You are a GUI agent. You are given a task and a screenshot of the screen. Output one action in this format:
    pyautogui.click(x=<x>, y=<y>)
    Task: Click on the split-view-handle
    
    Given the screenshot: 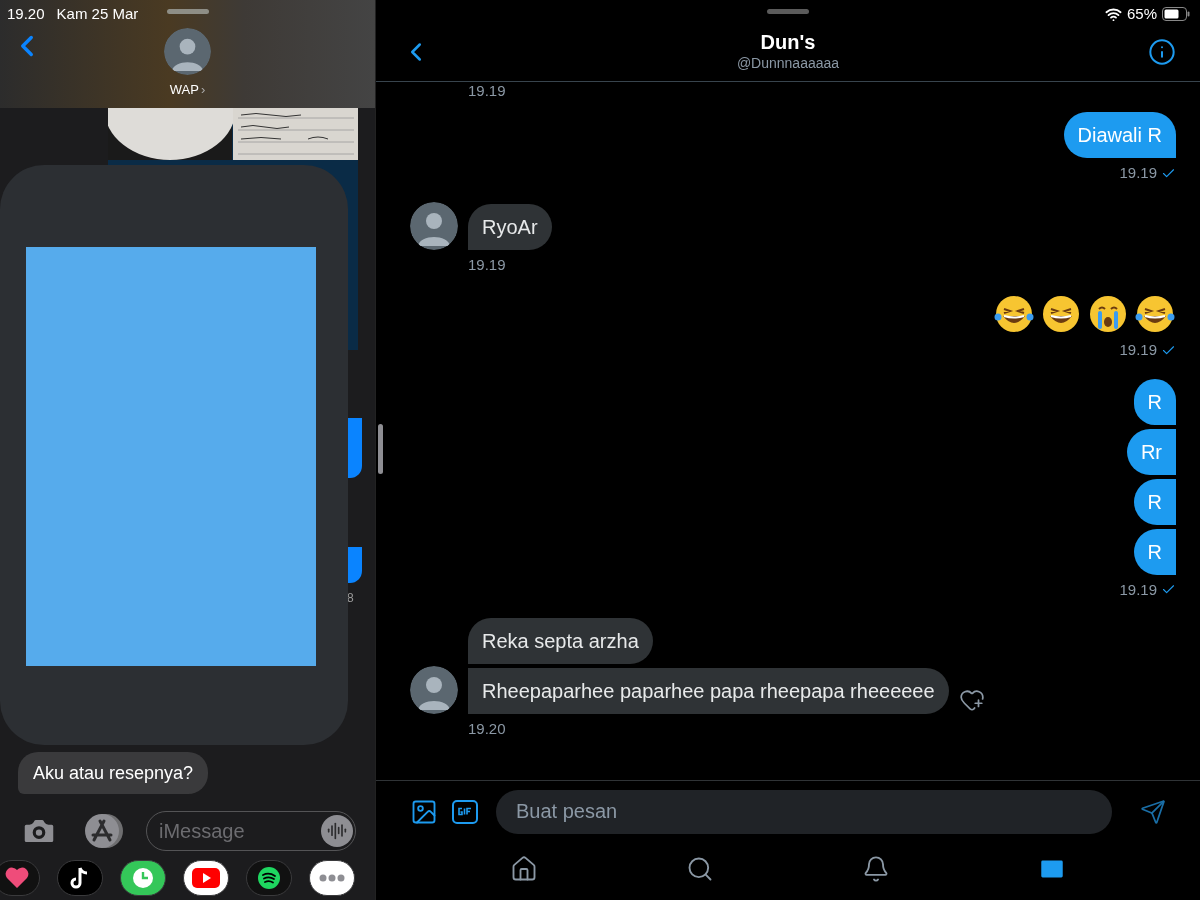 What is the action you would take?
    pyautogui.click(x=380, y=449)
    